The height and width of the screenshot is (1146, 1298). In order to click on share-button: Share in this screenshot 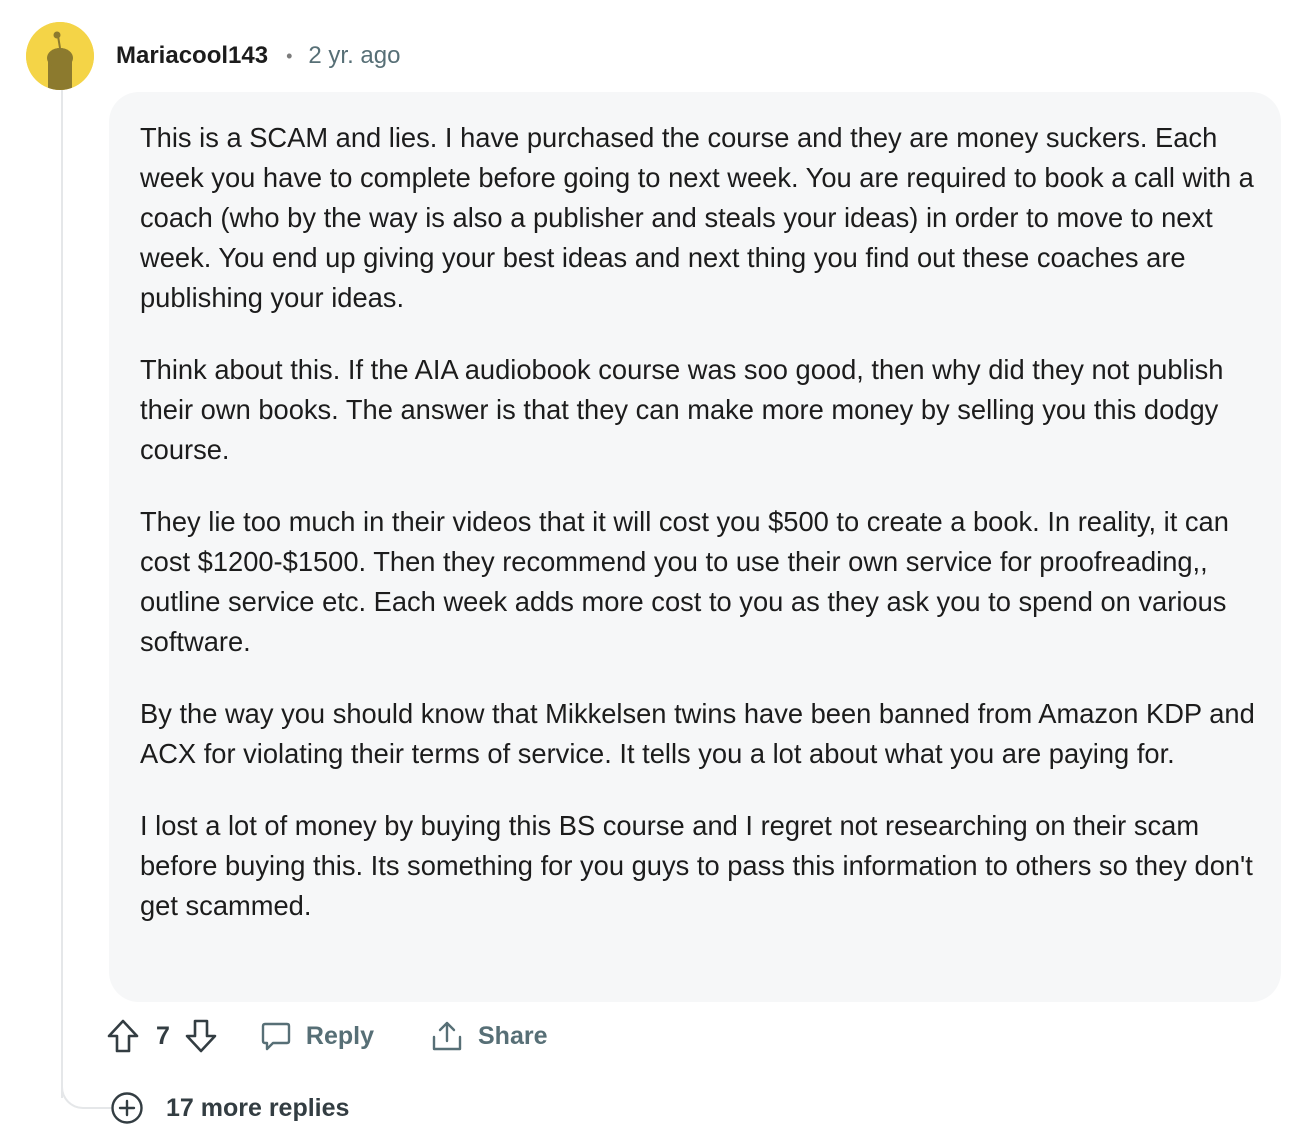, I will do `click(488, 1036)`.